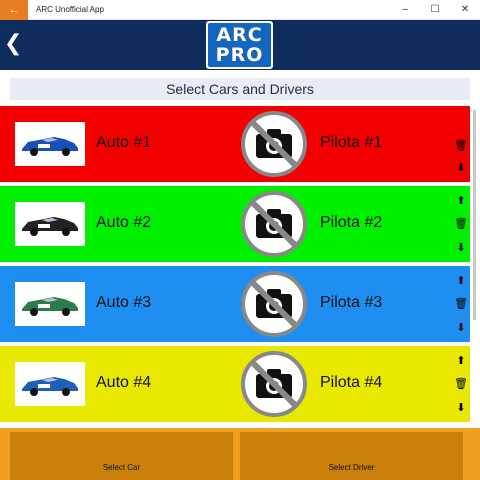 The width and height of the screenshot is (480, 480). I want to click on row-controls: 🗑 ⬇, so click(461, 144).